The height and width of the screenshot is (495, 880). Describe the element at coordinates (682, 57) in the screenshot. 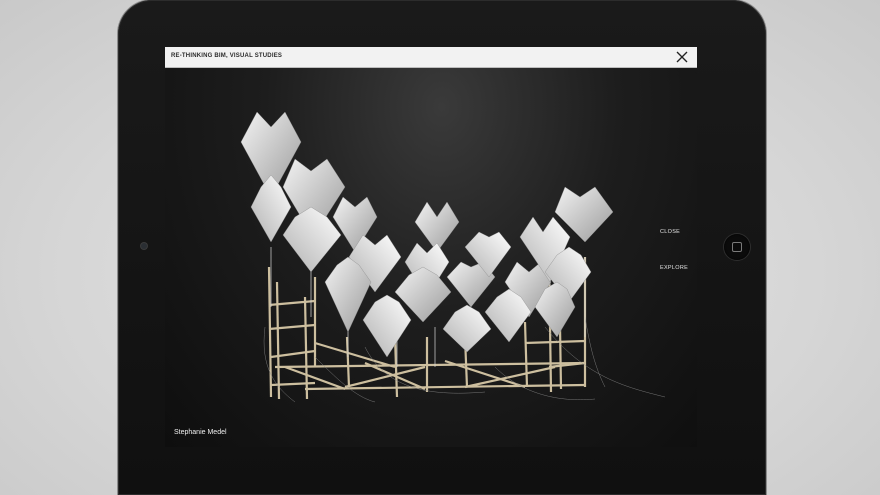

I see `close-icon` at that location.